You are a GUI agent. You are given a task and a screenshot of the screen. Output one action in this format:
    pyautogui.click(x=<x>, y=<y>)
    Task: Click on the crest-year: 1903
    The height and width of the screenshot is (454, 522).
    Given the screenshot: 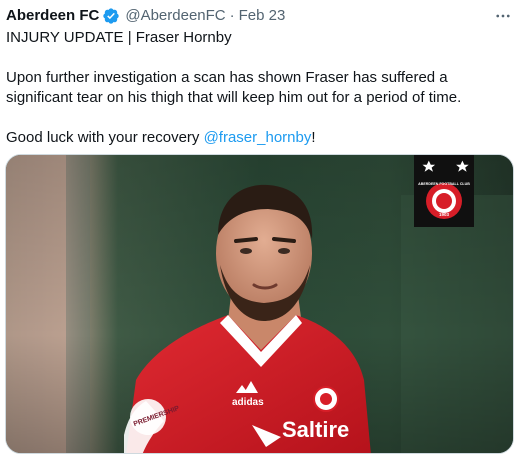 What is the action you would take?
    pyautogui.click(x=444, y=214)
    